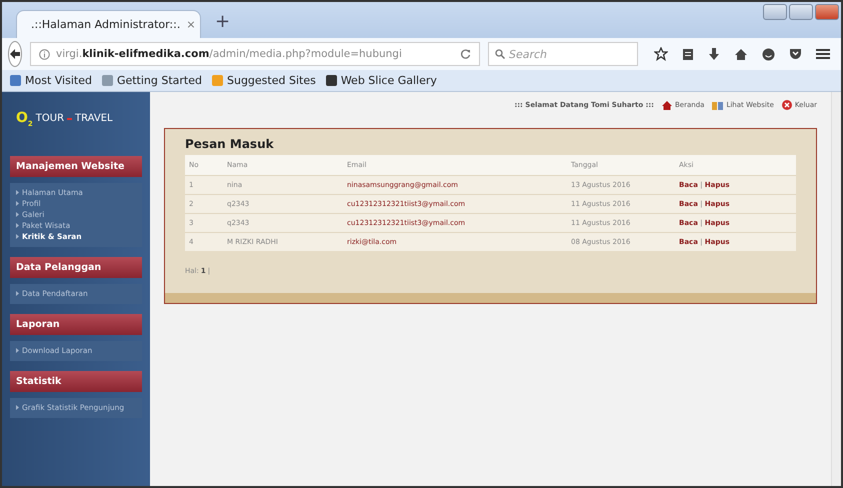 The width and height of the screenshot is (843, 488). I want to click on back-button, so click(15, 54).